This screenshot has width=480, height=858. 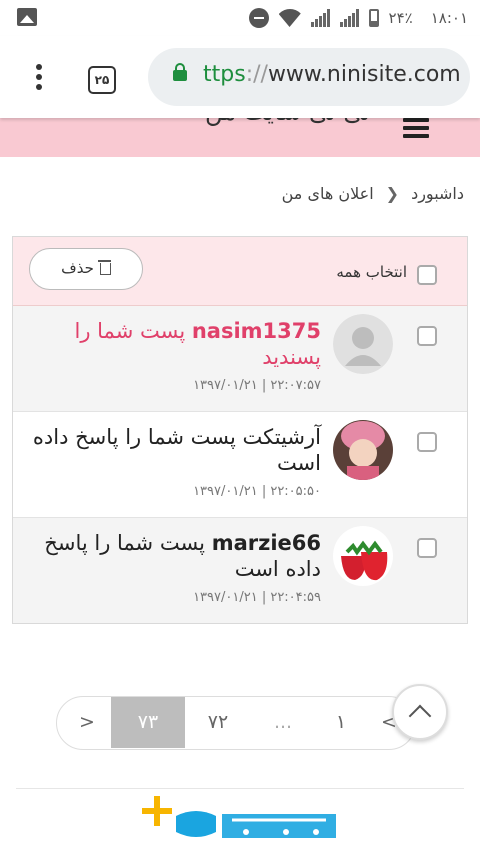 What do you see at coordinates (40, 78) in the screenshot?
I see `more-menu-icon` at bounding box center [40, 78].